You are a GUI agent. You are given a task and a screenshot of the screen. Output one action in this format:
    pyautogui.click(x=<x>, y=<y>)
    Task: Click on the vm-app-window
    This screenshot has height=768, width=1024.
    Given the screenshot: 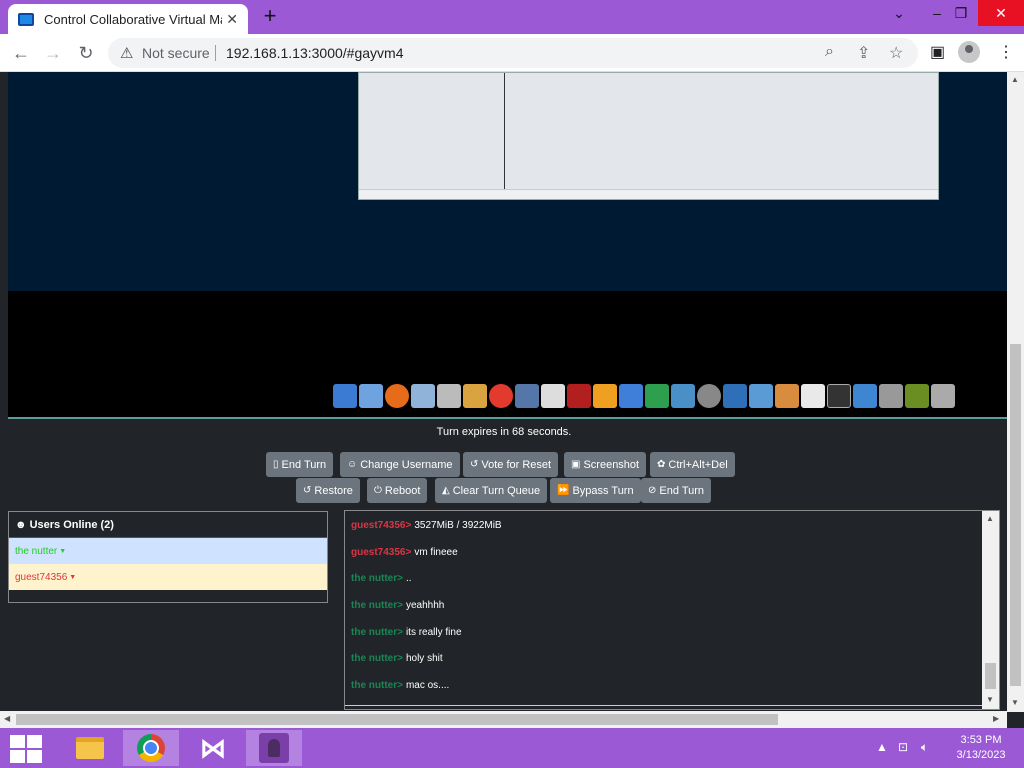 What is the action you would take?
    pyautogui.click(x=648, y=136)
    